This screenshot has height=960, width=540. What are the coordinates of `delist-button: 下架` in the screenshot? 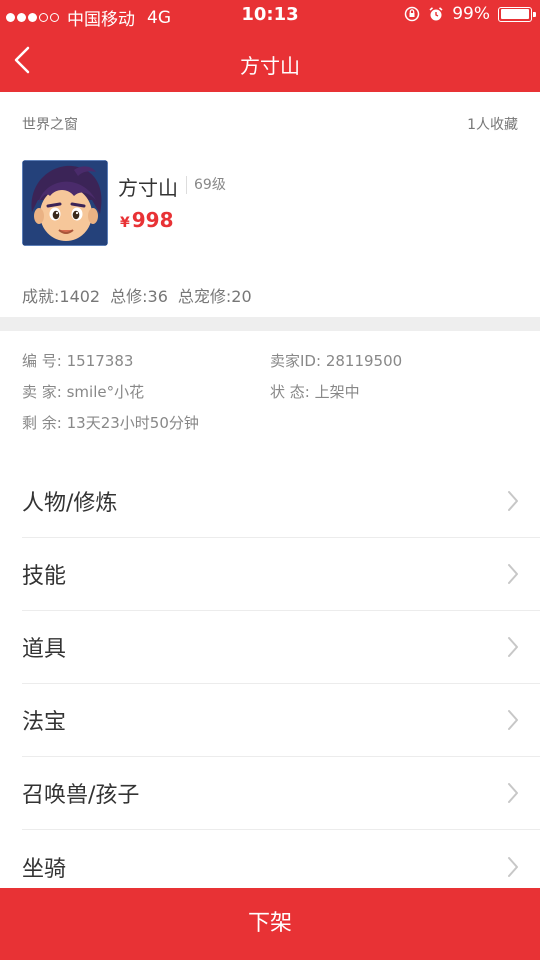 It's located at (270, 924).